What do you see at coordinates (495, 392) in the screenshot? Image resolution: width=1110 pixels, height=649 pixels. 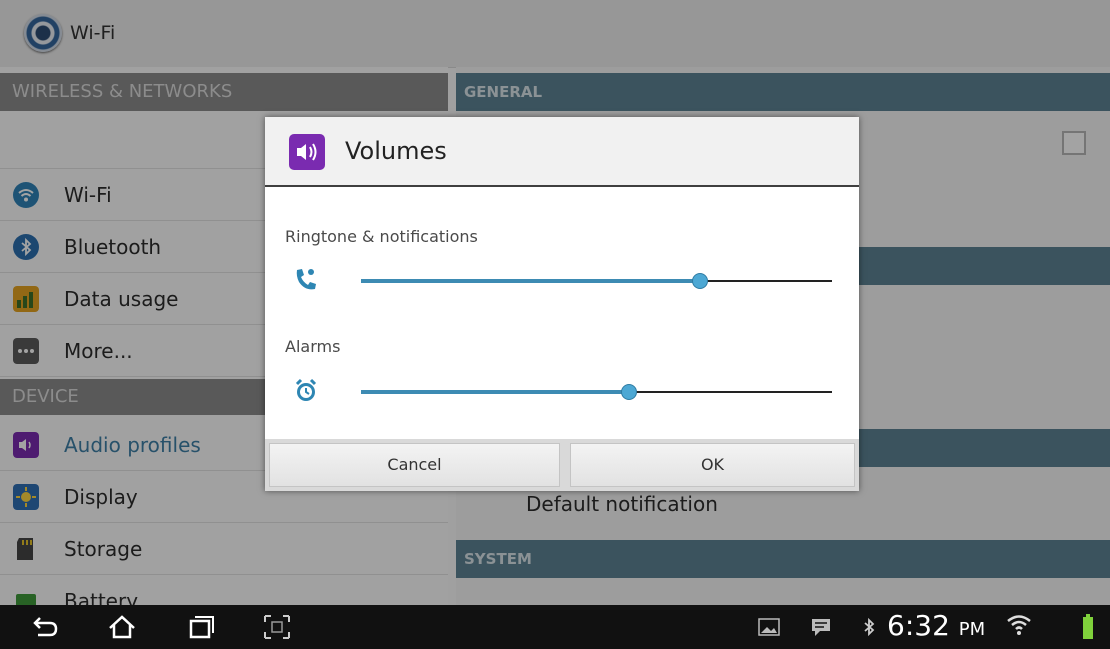 I see `alarms-slider-fill` at bounding box center [495, 392].